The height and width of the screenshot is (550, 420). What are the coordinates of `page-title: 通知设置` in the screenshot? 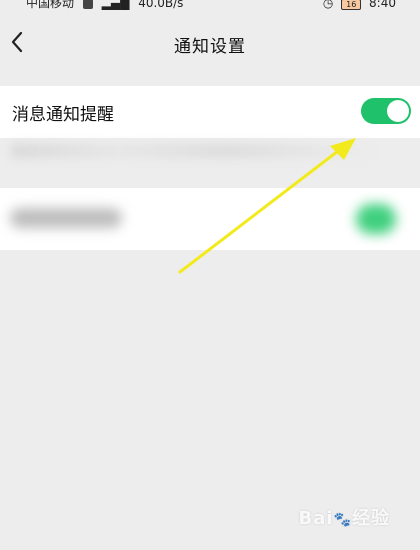 It's located at (210, 47).